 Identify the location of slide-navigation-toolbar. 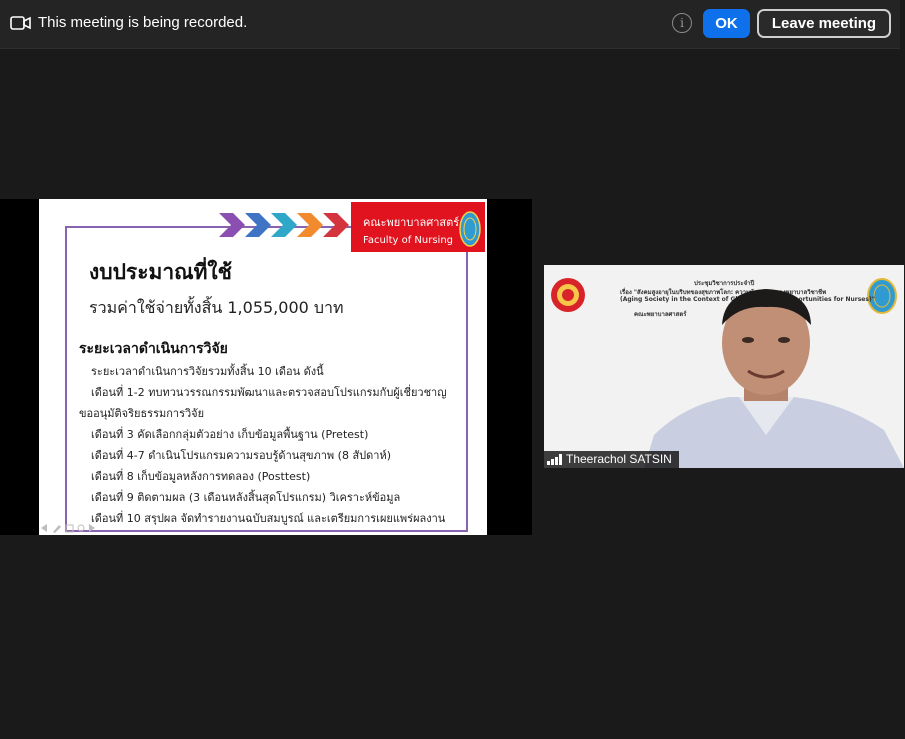
(69, 528).